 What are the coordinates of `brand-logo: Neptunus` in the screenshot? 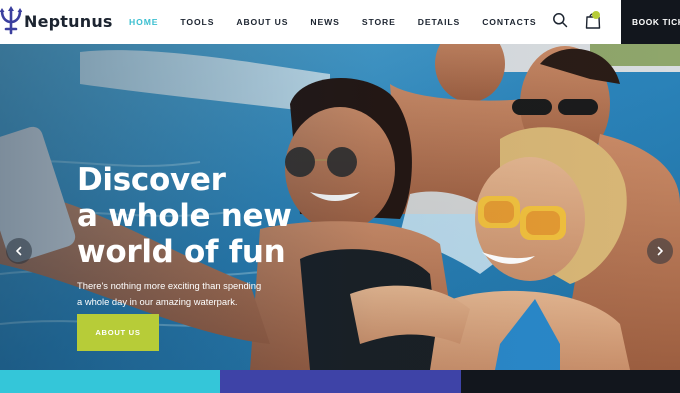 It's located at (56, 21).